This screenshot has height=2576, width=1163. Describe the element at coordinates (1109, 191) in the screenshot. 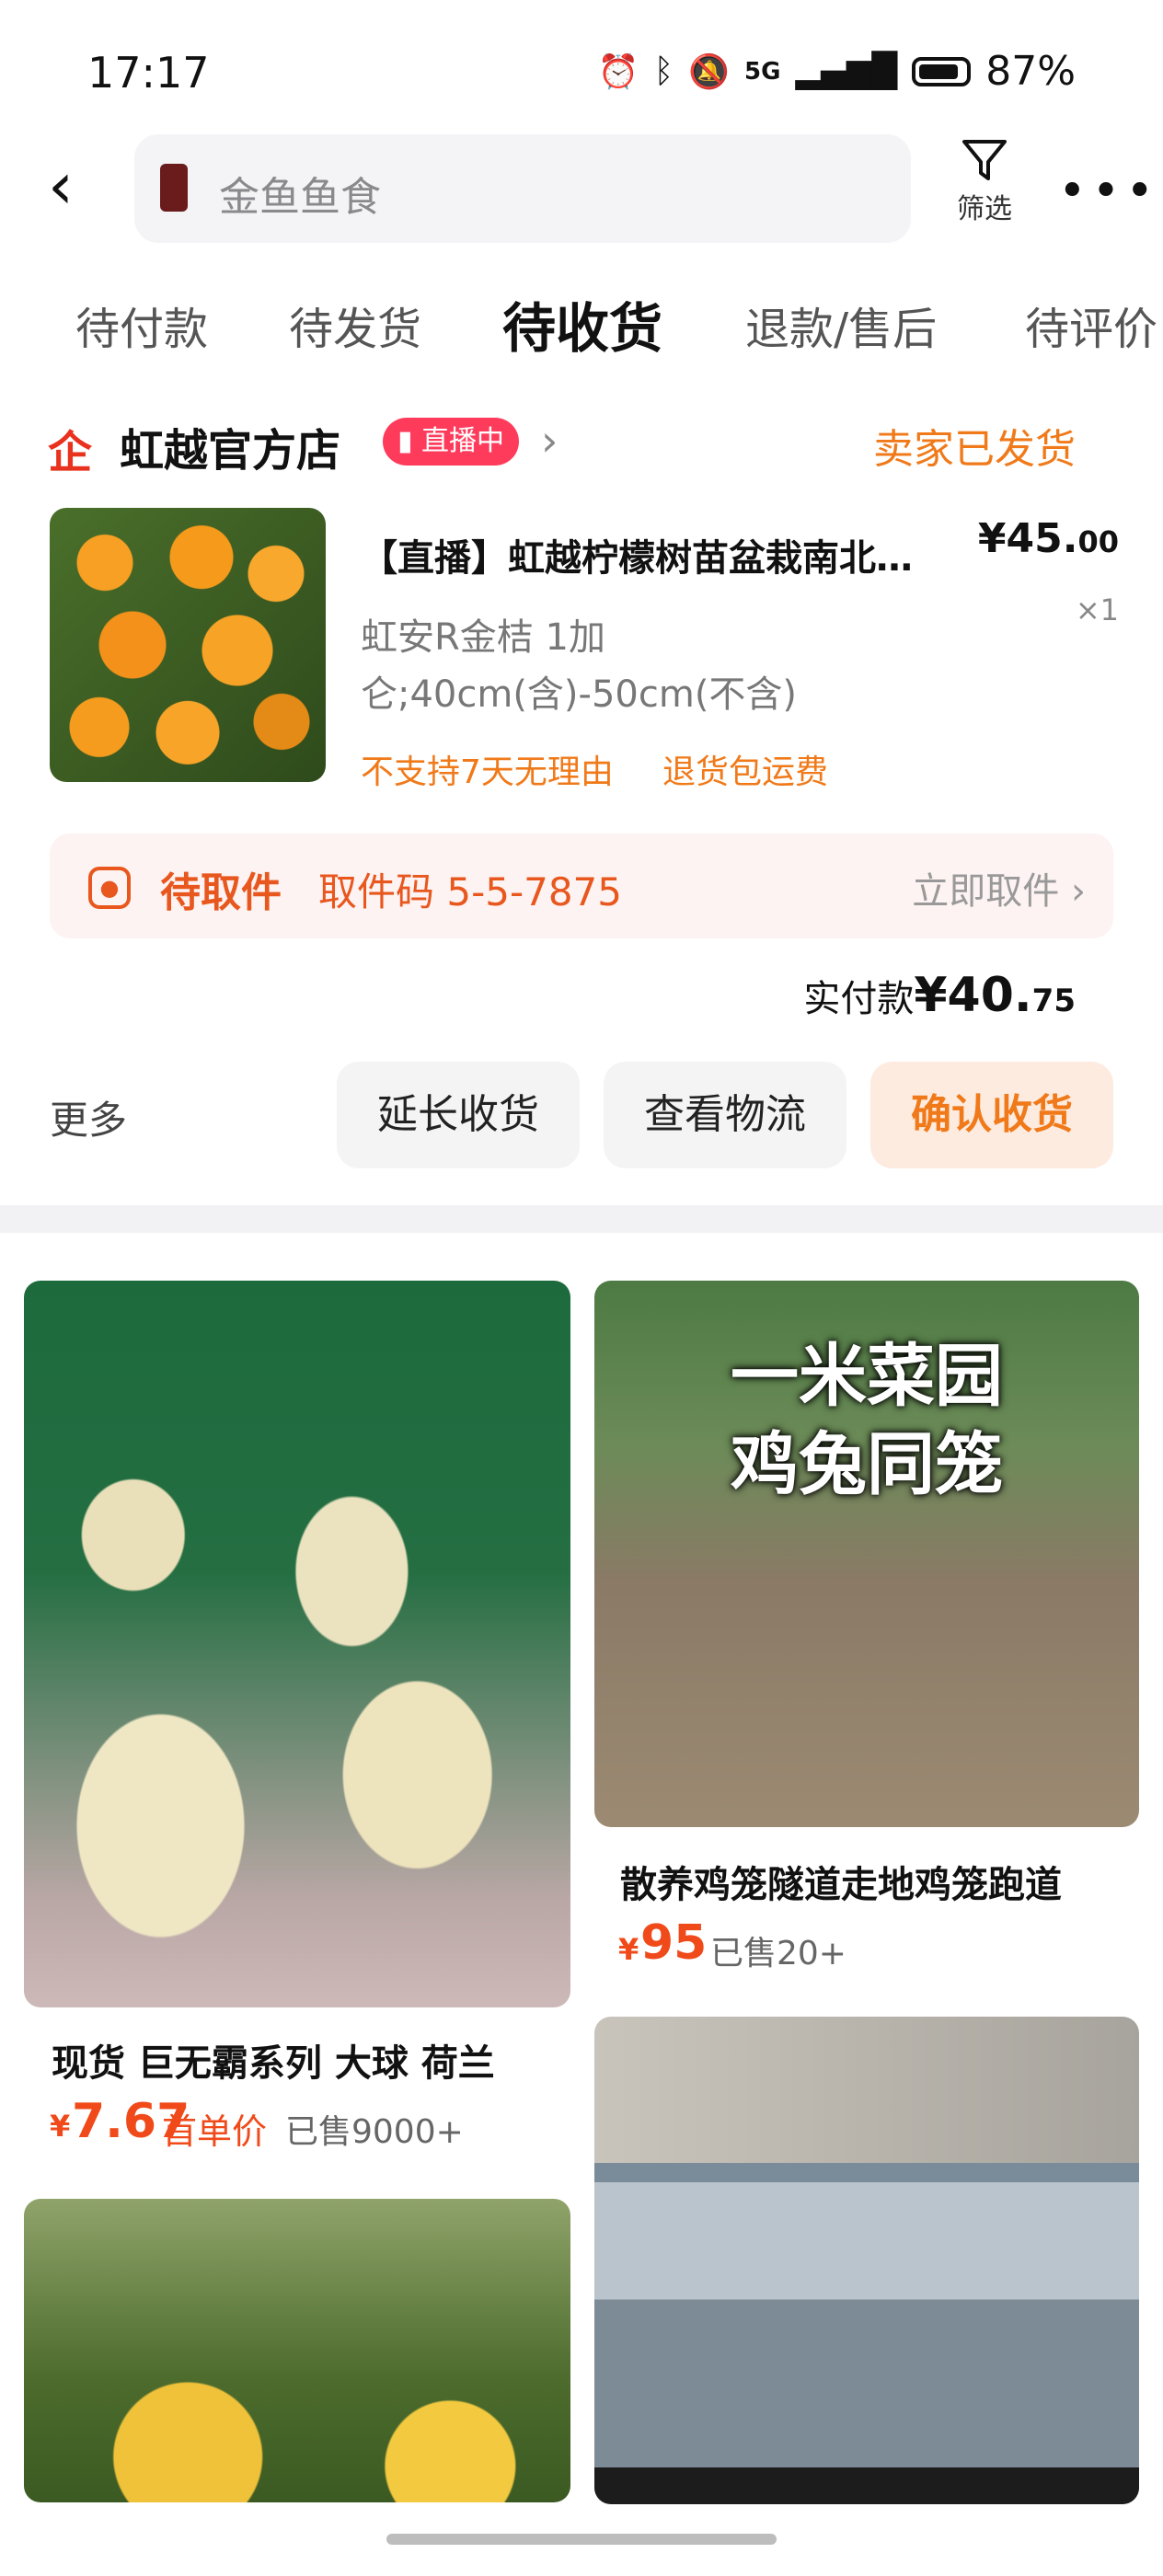

I see `more-options-icon: •••` at that location.